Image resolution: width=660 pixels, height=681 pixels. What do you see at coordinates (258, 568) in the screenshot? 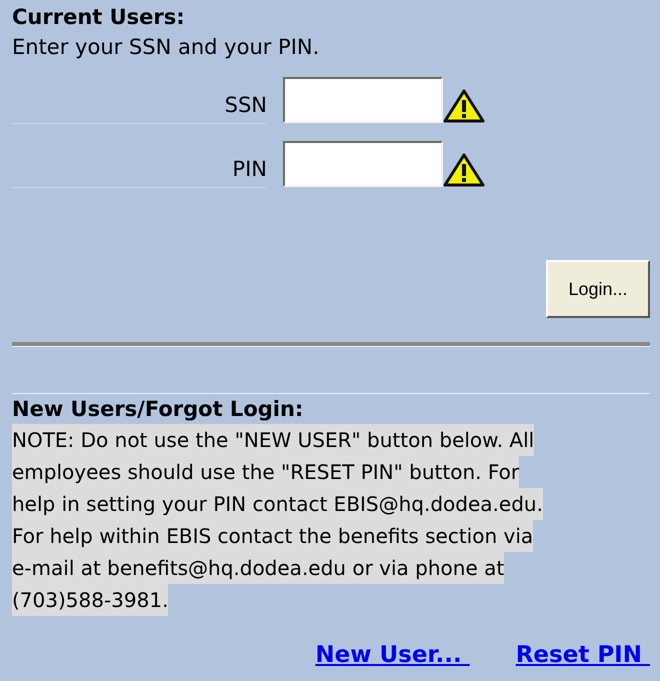
I see `note-text: e-mail at benefits@hq.dodea.edu or via phone at` at bounding box center [258, 568].